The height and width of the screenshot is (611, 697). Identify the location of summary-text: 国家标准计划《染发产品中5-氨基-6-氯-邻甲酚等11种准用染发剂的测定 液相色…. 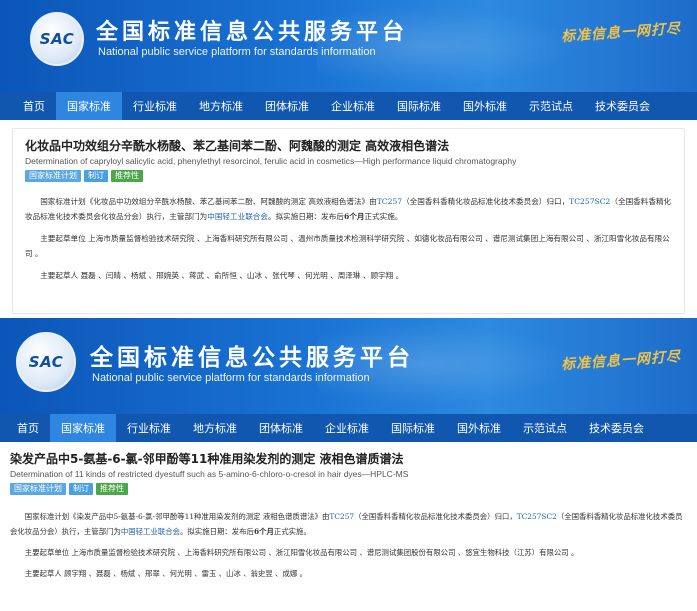
(177, 516).